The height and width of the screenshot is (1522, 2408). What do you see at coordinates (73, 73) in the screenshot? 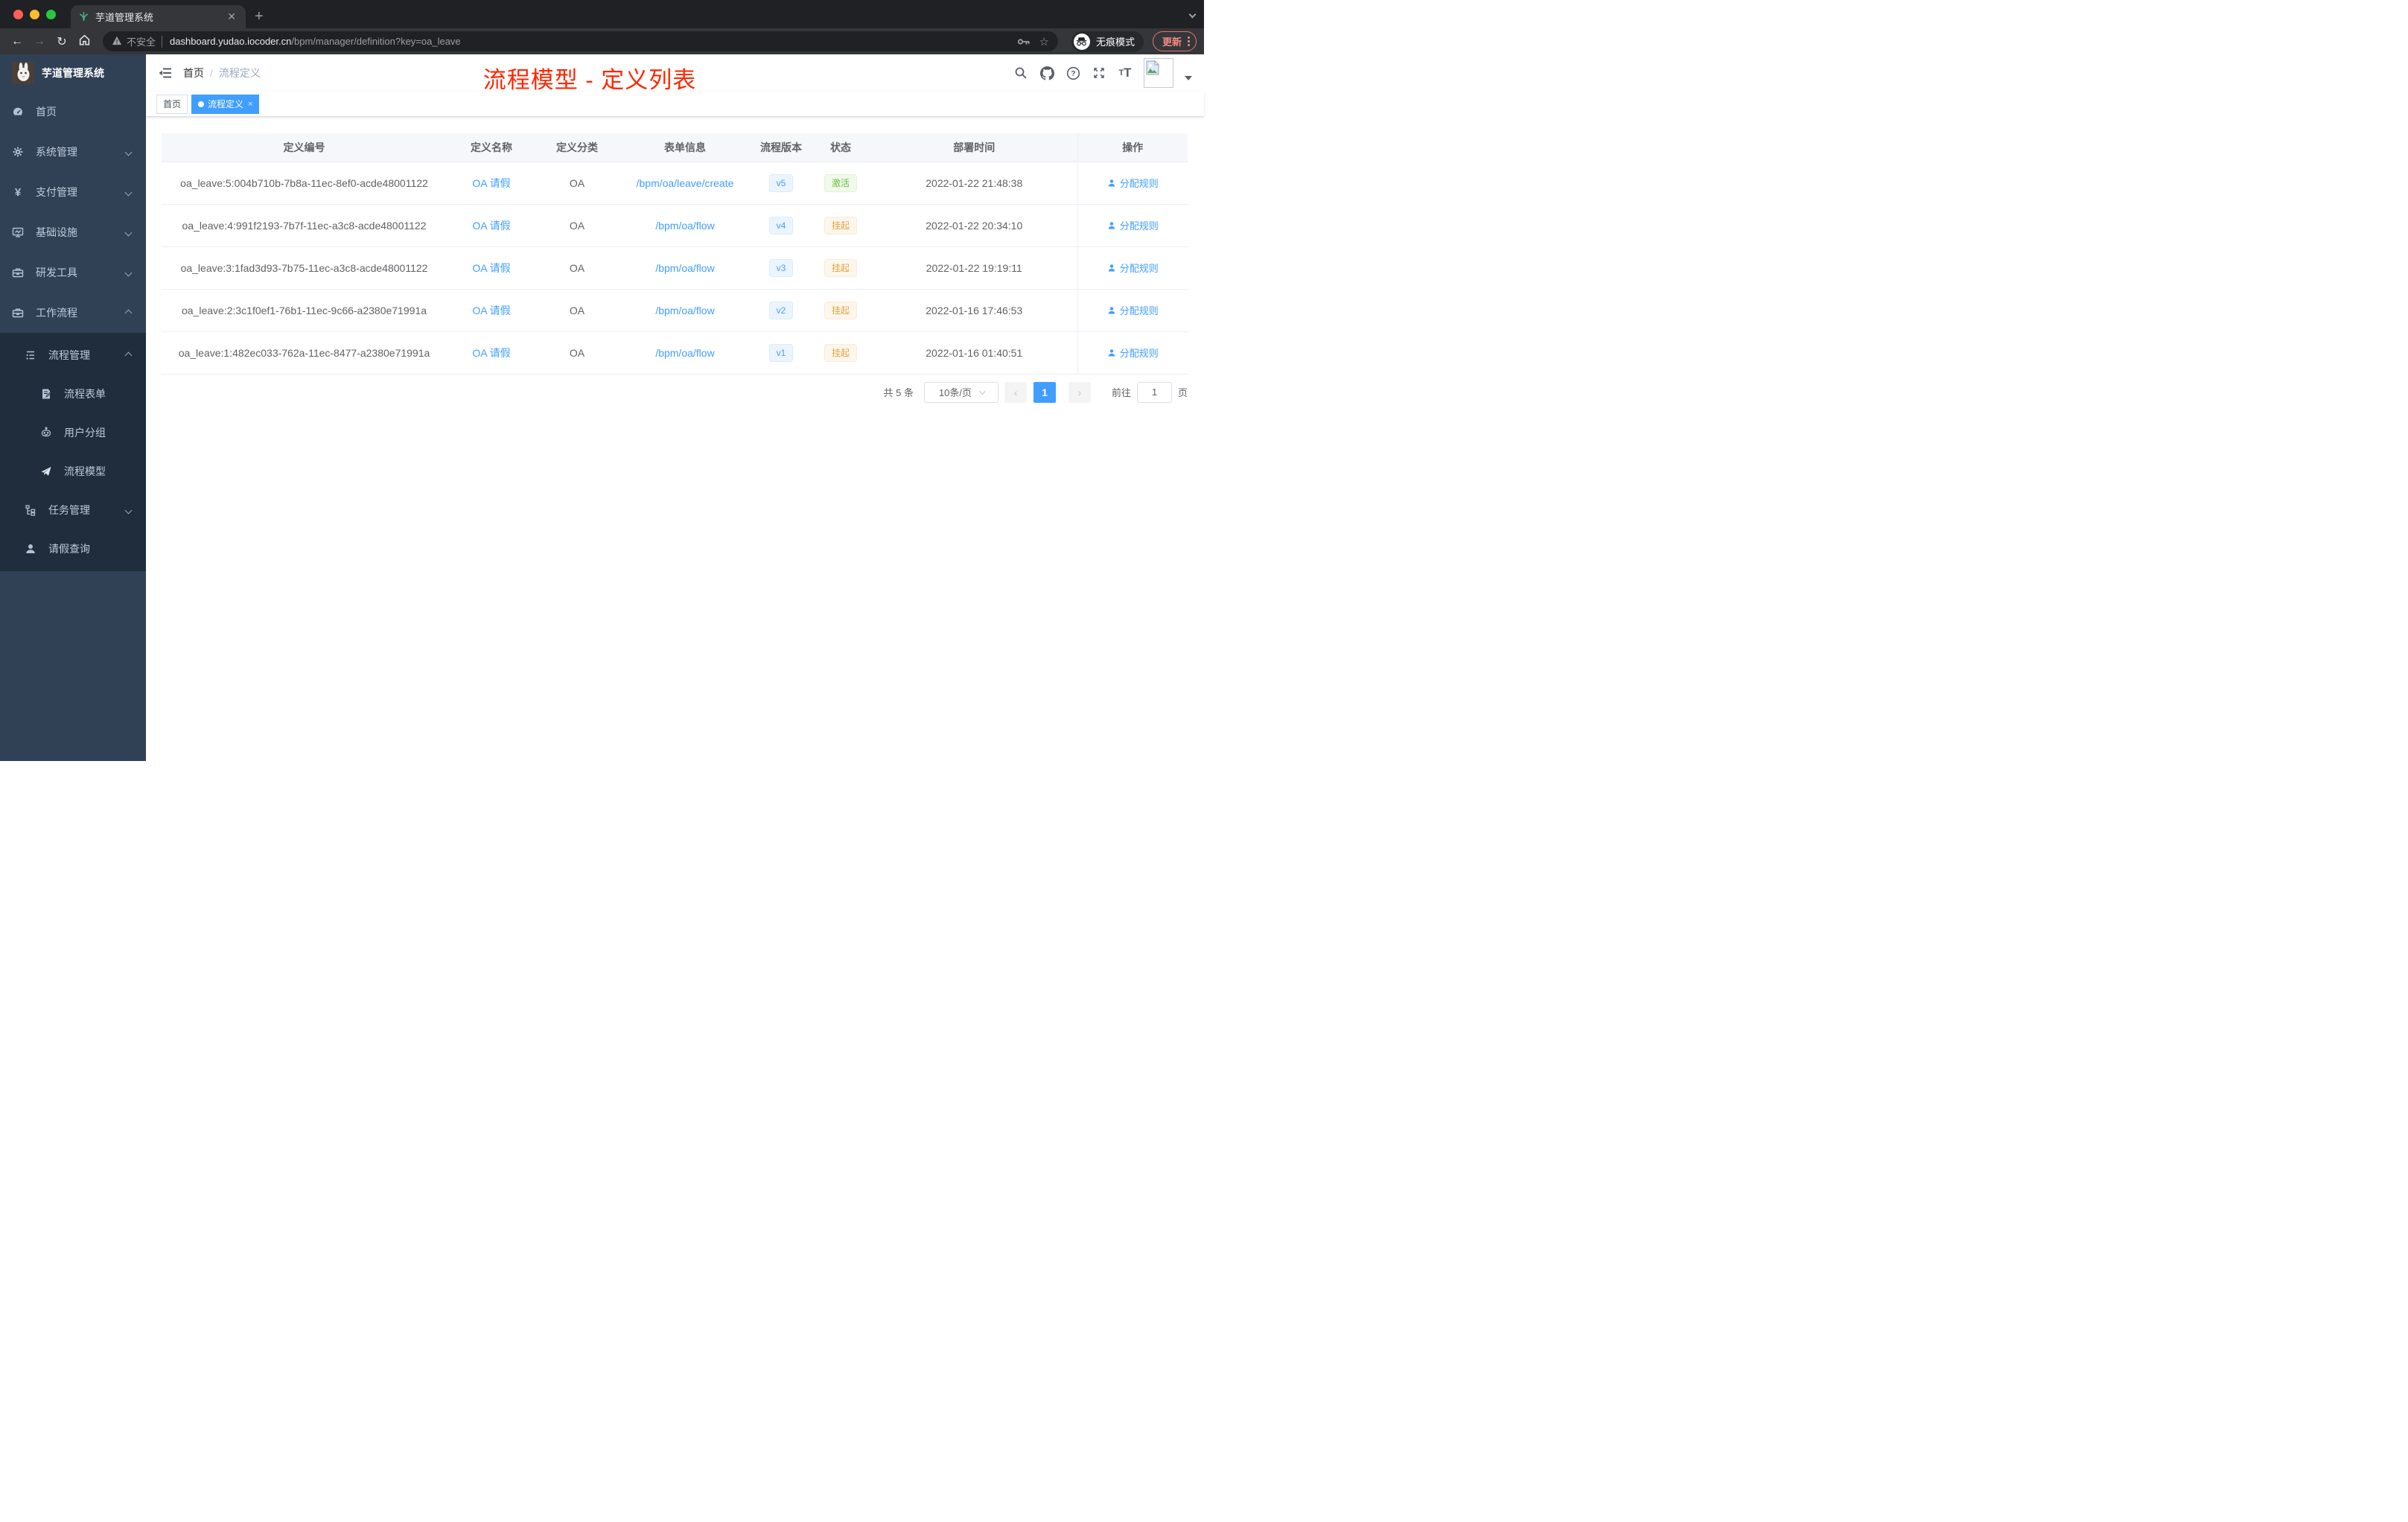
I see `app-title: 芋道管理系统` at bounding box center [73, 73].